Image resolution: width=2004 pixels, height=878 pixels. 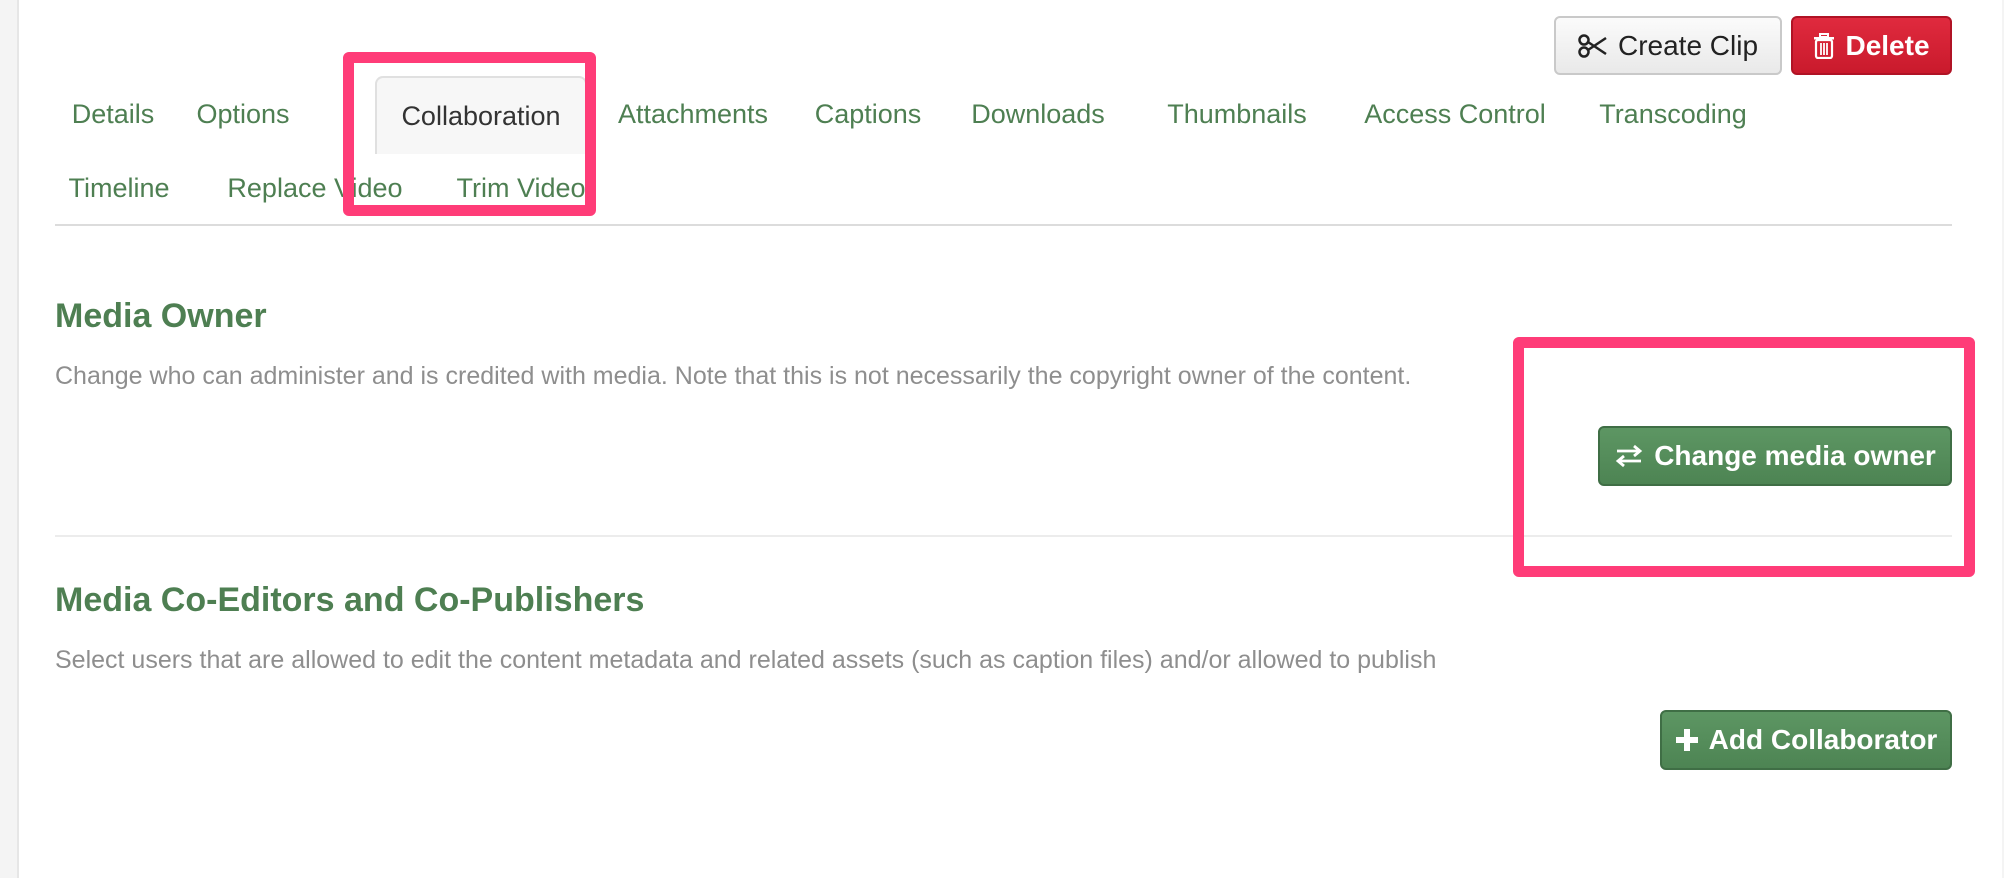 I want to click on tab-label: Downloads, so click(x=1038, y=113).